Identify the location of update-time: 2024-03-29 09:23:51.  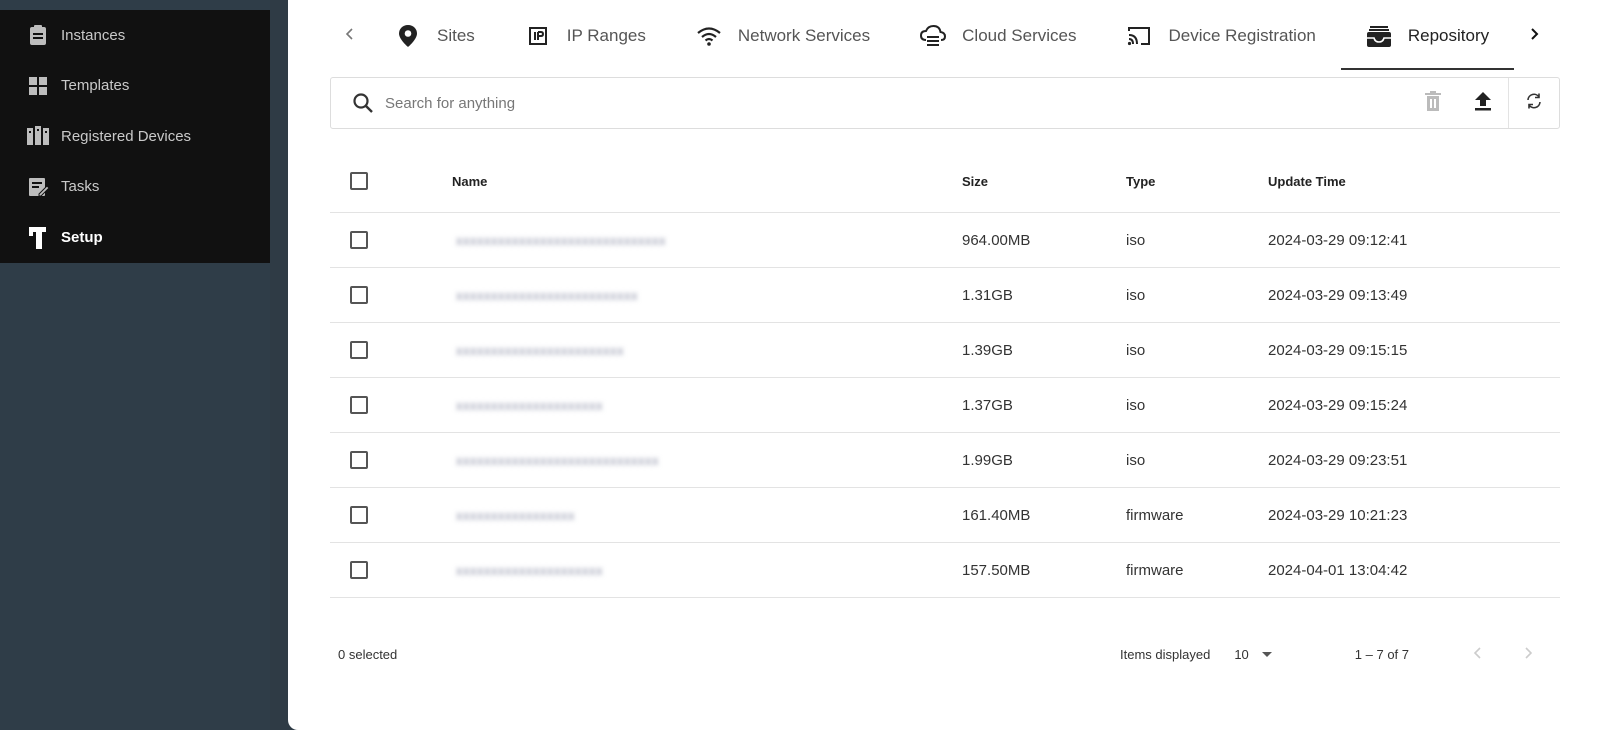
(1338, 460).